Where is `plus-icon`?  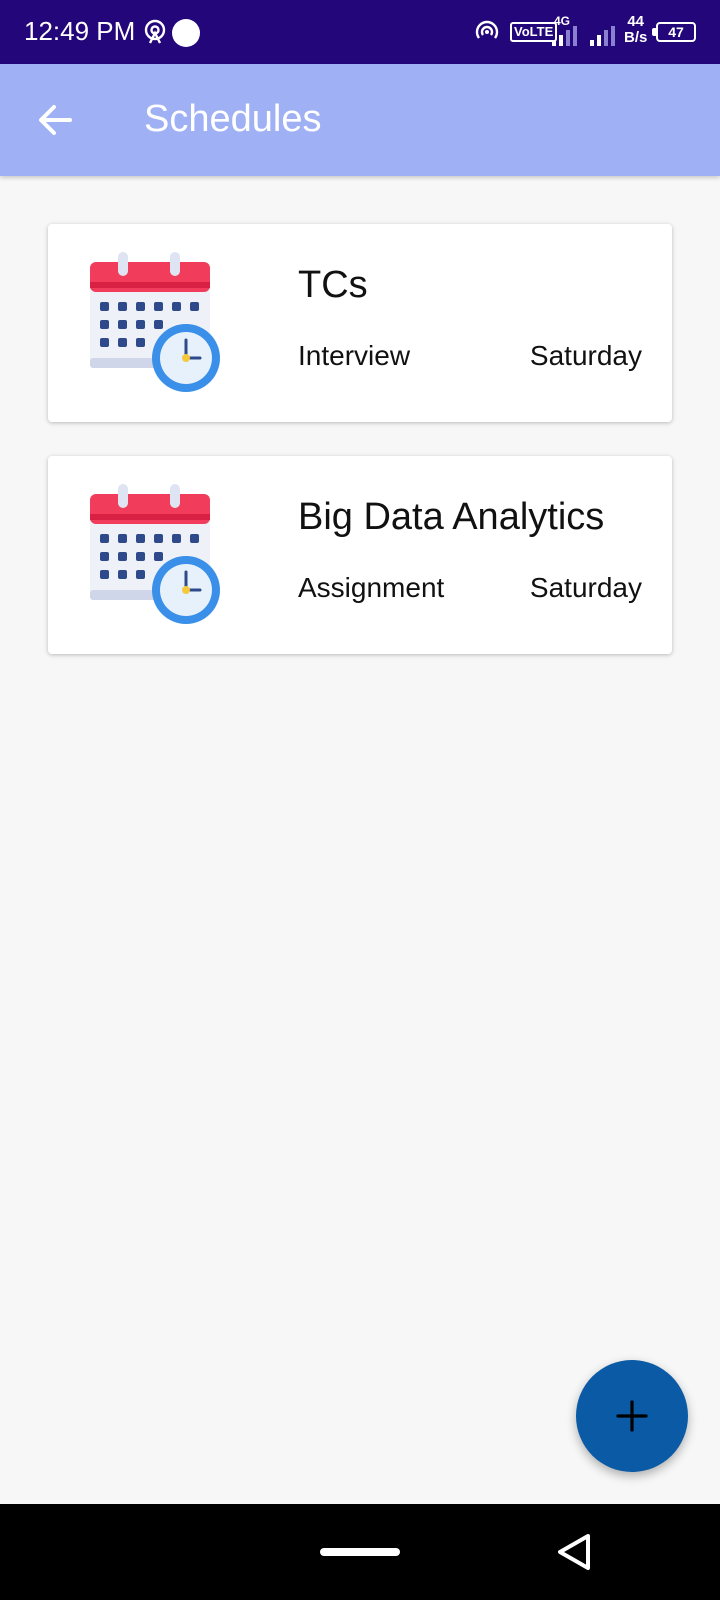 plus-icon is located at coordinates (632, 1416).